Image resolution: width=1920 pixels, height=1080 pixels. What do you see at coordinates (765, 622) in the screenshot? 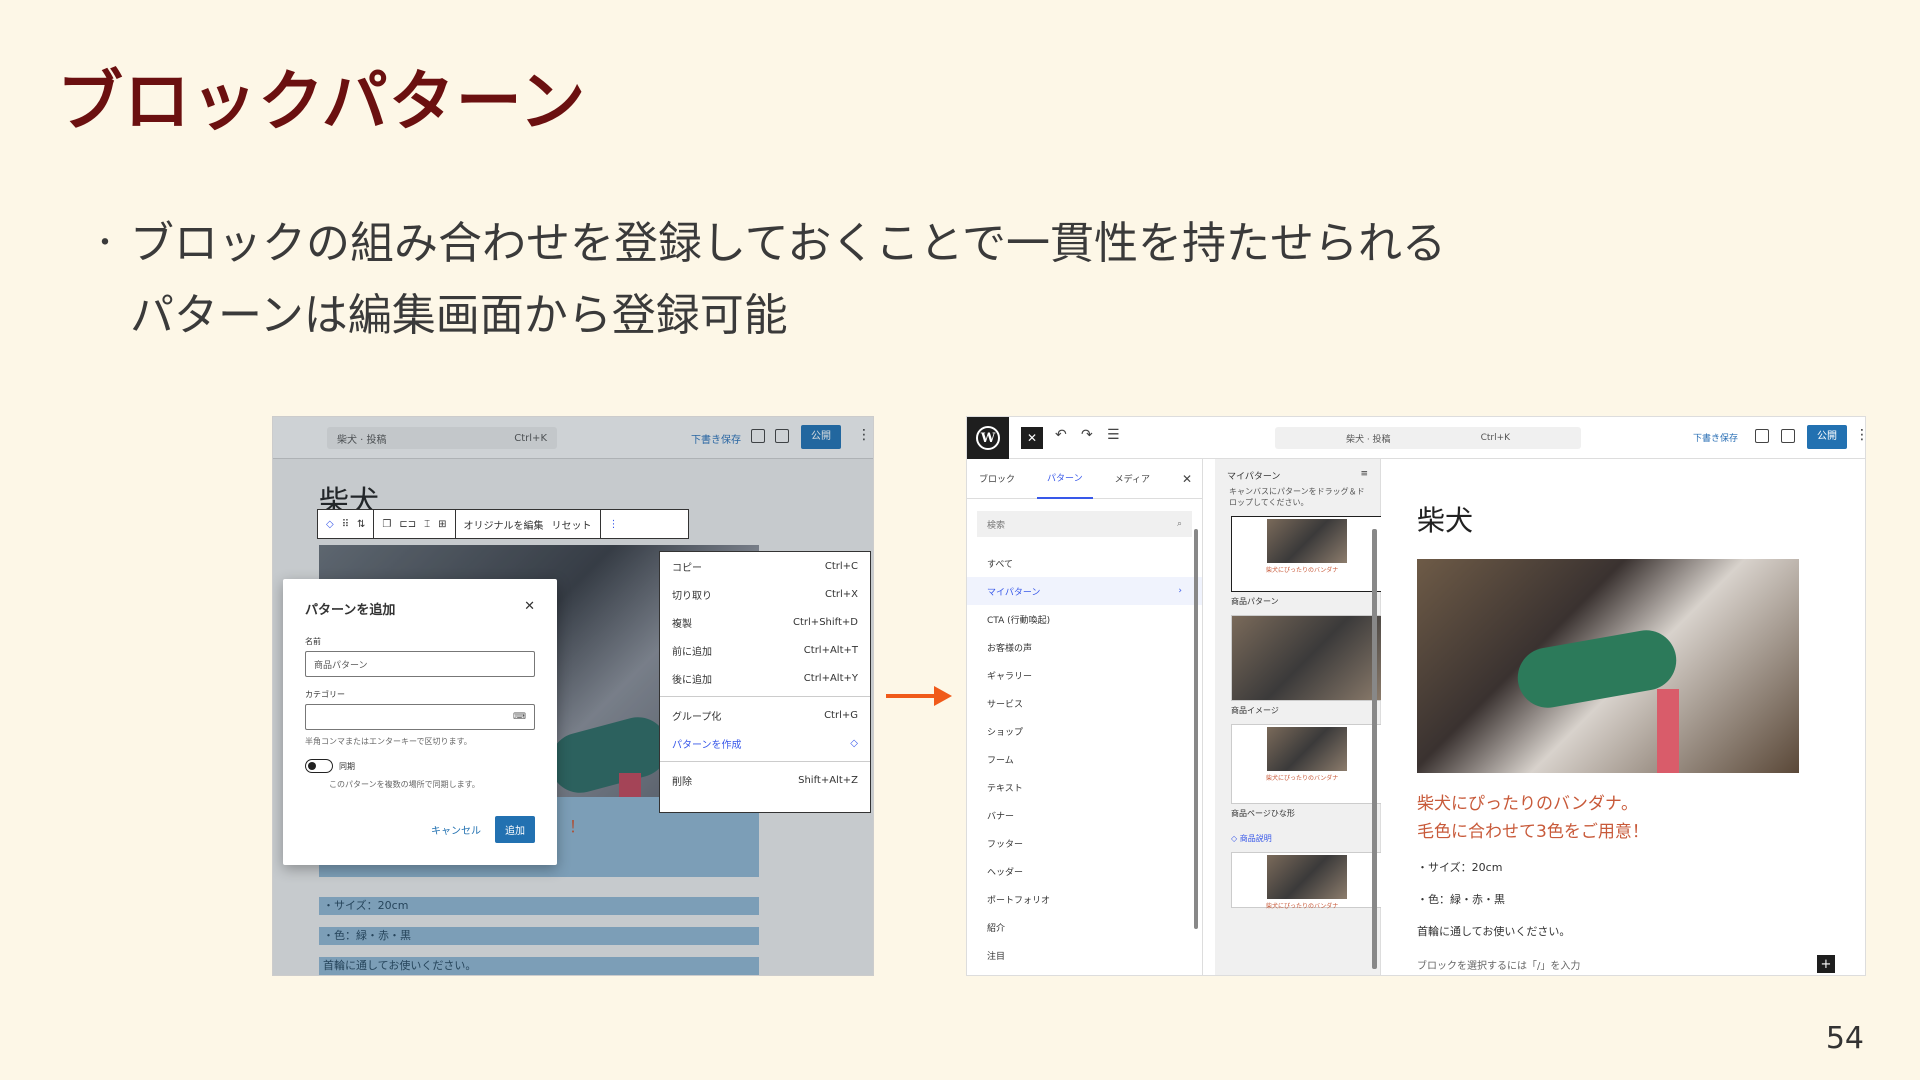
I see `menu-item-duplicate: 複製 Ctrl+Shift+D` at bounding box center [765, 622].